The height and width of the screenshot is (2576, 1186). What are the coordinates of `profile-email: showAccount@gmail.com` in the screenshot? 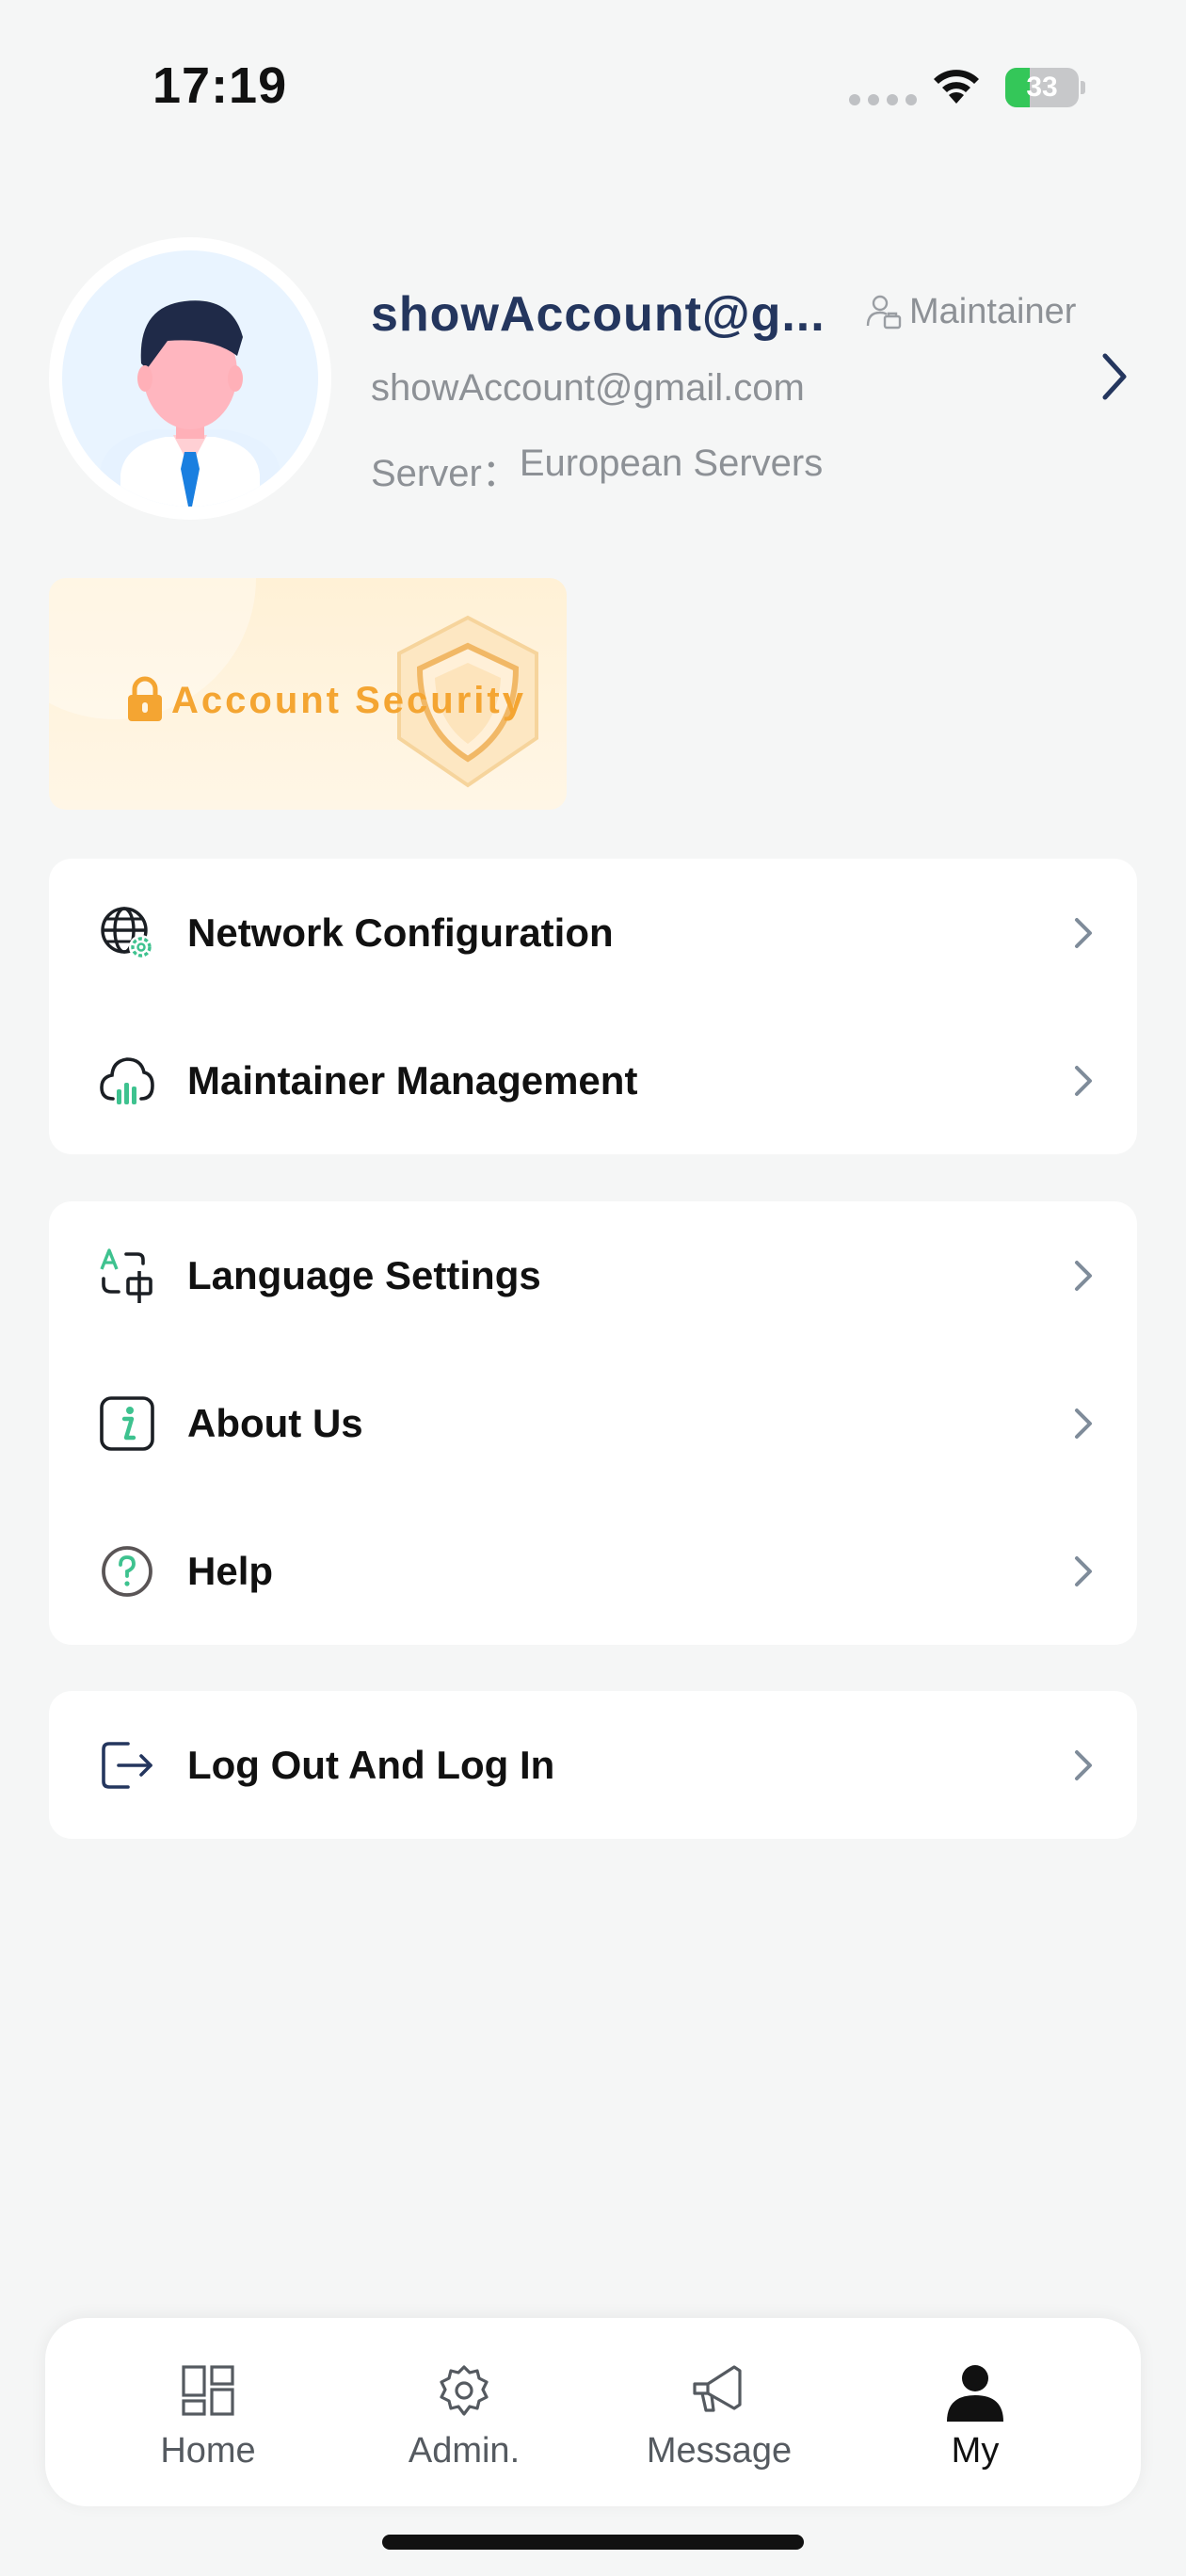 It's located at (588, 388).